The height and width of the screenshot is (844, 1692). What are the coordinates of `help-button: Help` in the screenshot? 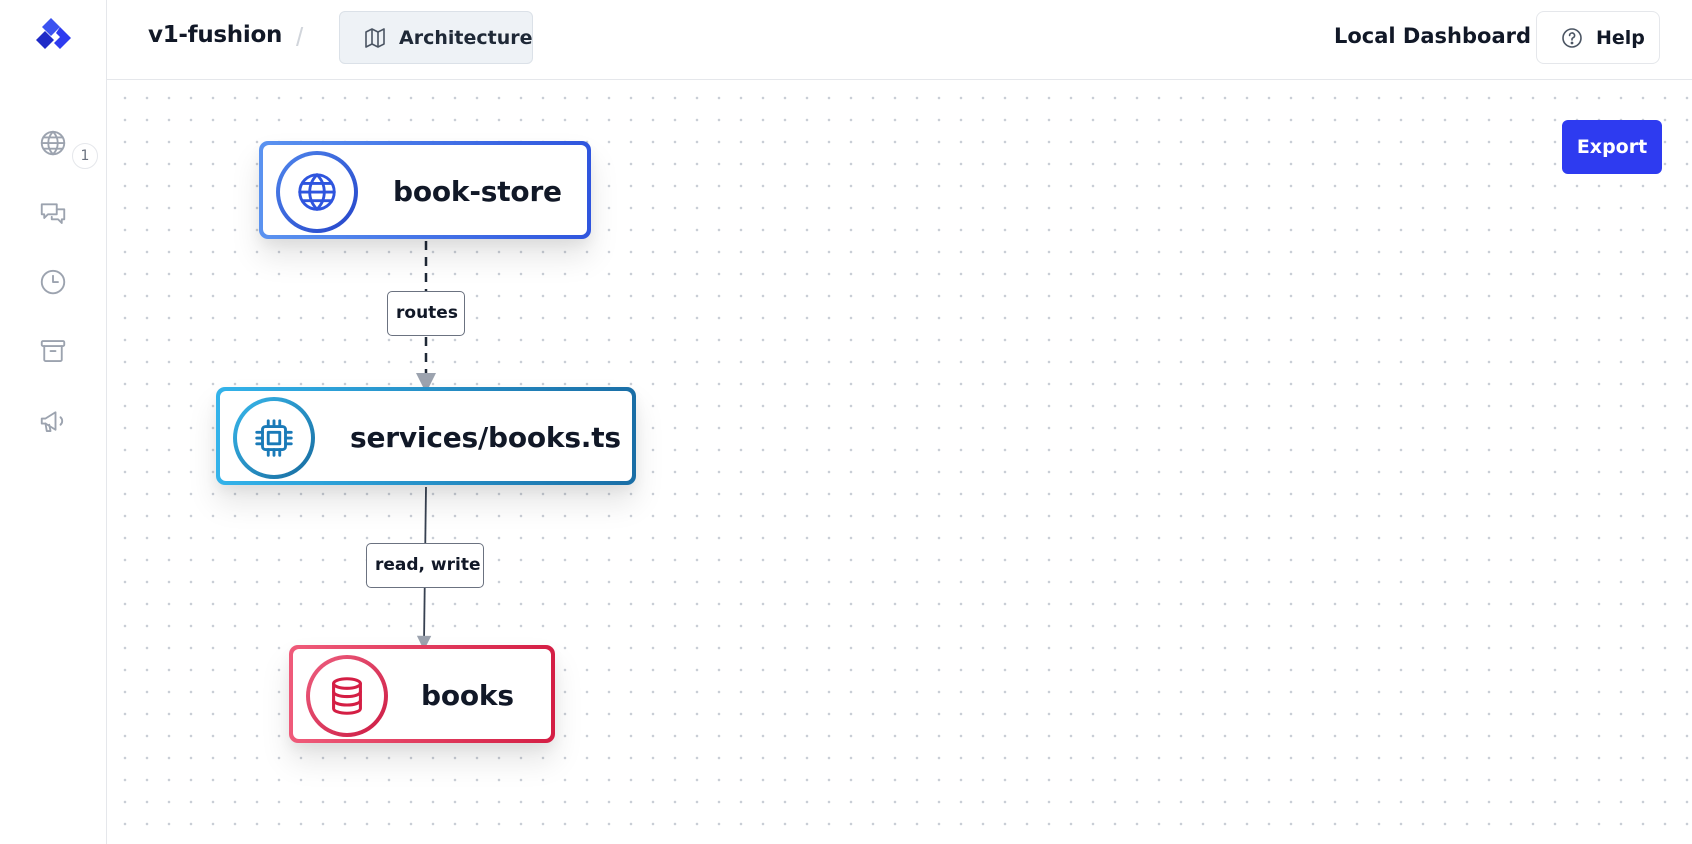 It's located at (1598, 37).